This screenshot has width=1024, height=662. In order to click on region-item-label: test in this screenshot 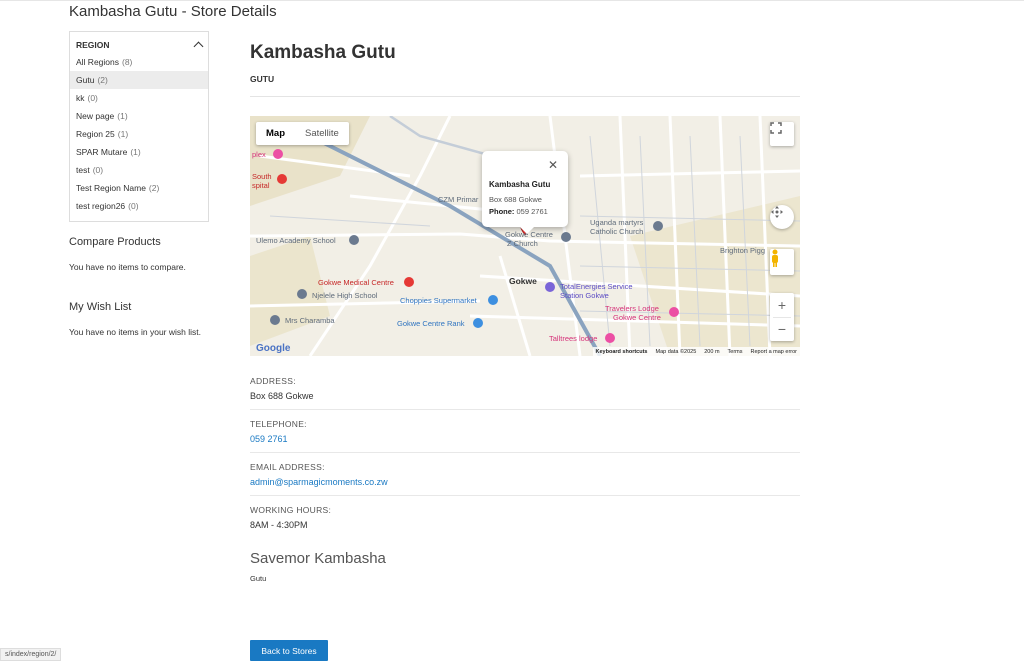, I will do `click(83, 170)`.